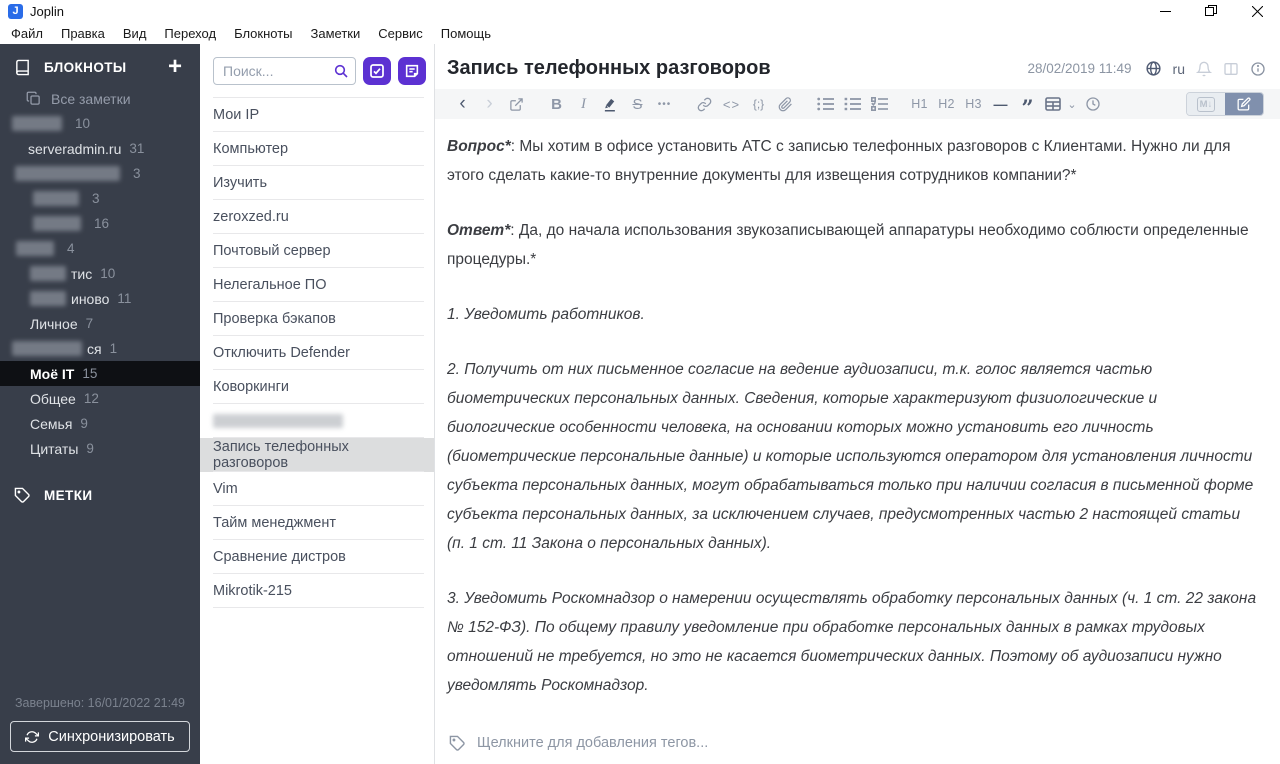  What do you see at coordinates (100, 298) in the screenshot?
I see `sidebar-item-partially-redacted: иново 11` at bounding box center [100, 298].